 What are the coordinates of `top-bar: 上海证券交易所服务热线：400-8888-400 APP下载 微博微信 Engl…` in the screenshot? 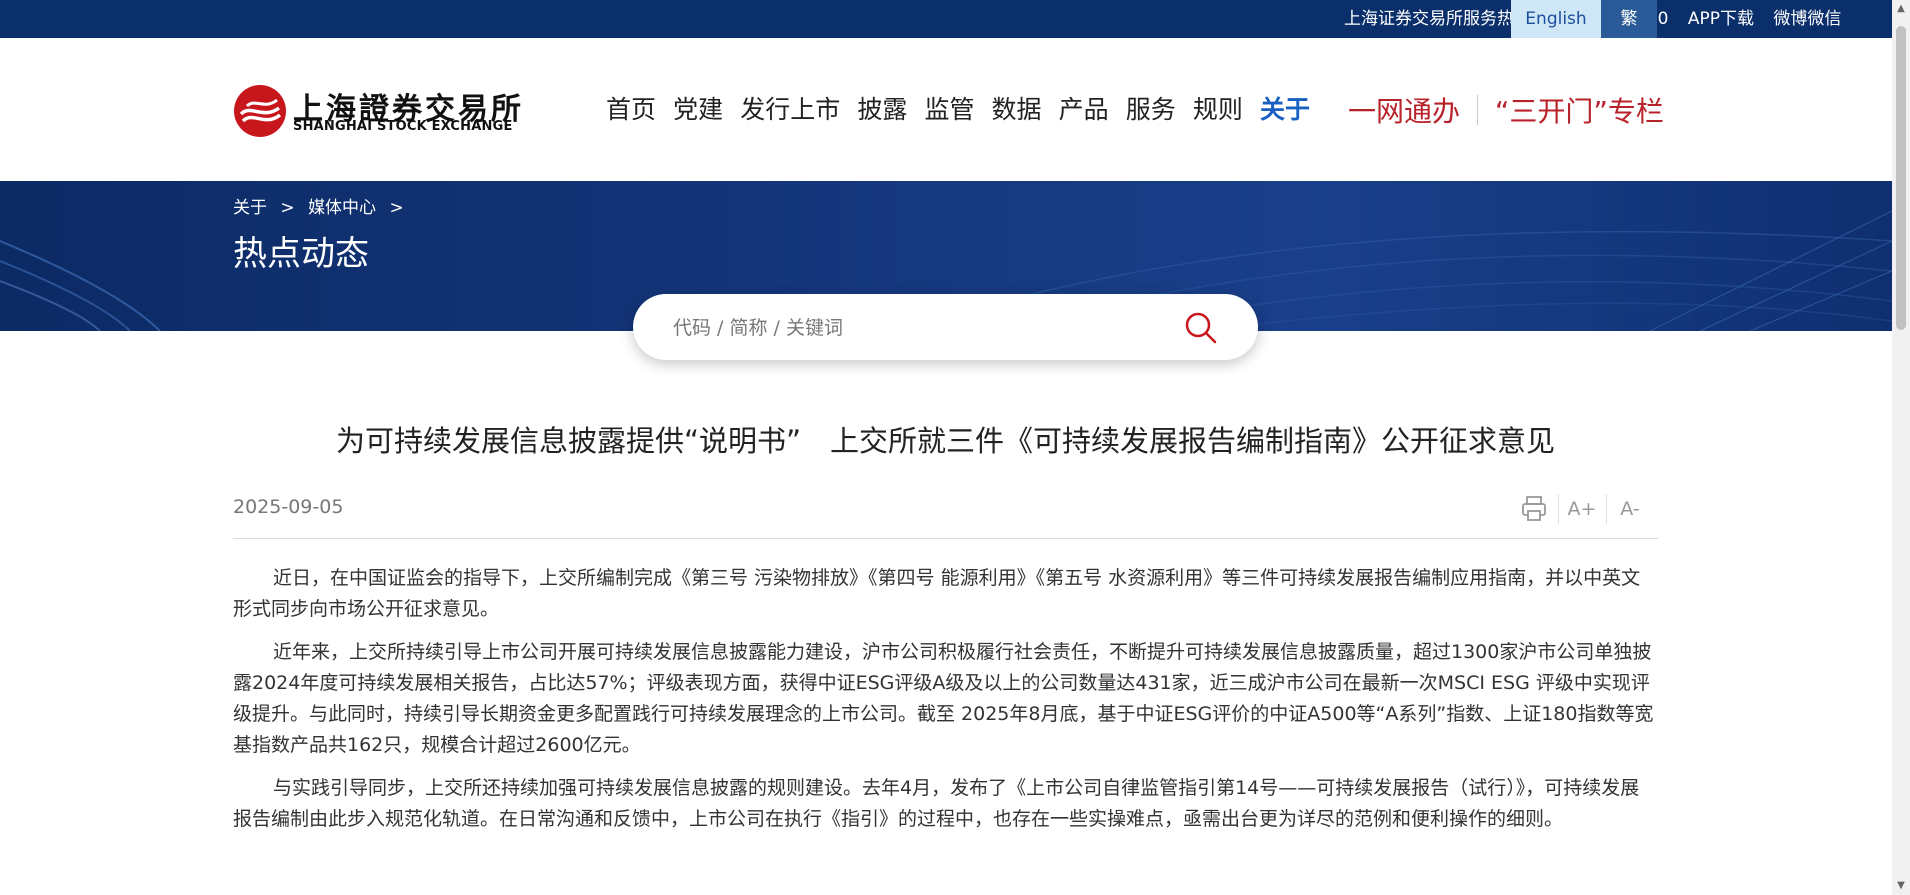 It's located at (946, 19).